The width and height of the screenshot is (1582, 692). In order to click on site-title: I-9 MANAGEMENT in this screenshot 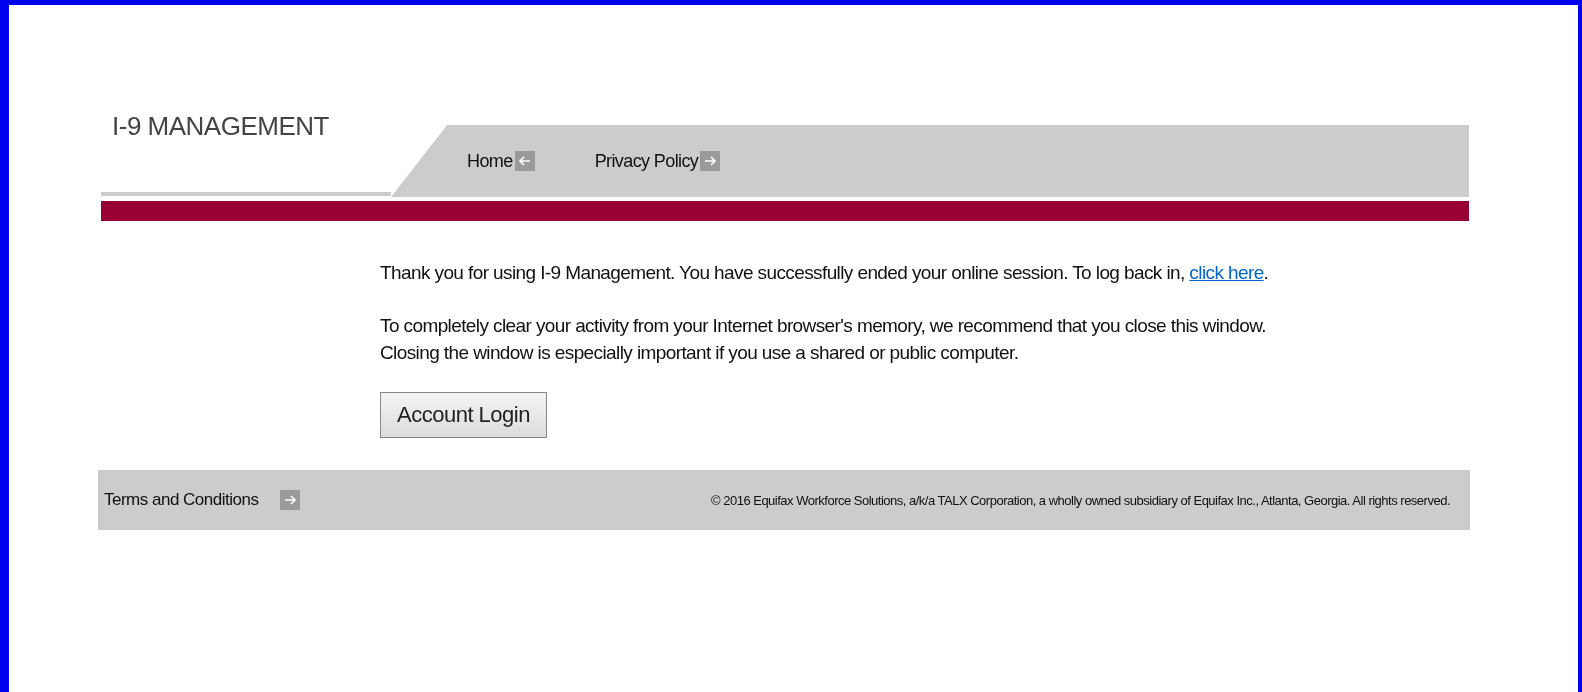, I will do `click(221, 126)`.